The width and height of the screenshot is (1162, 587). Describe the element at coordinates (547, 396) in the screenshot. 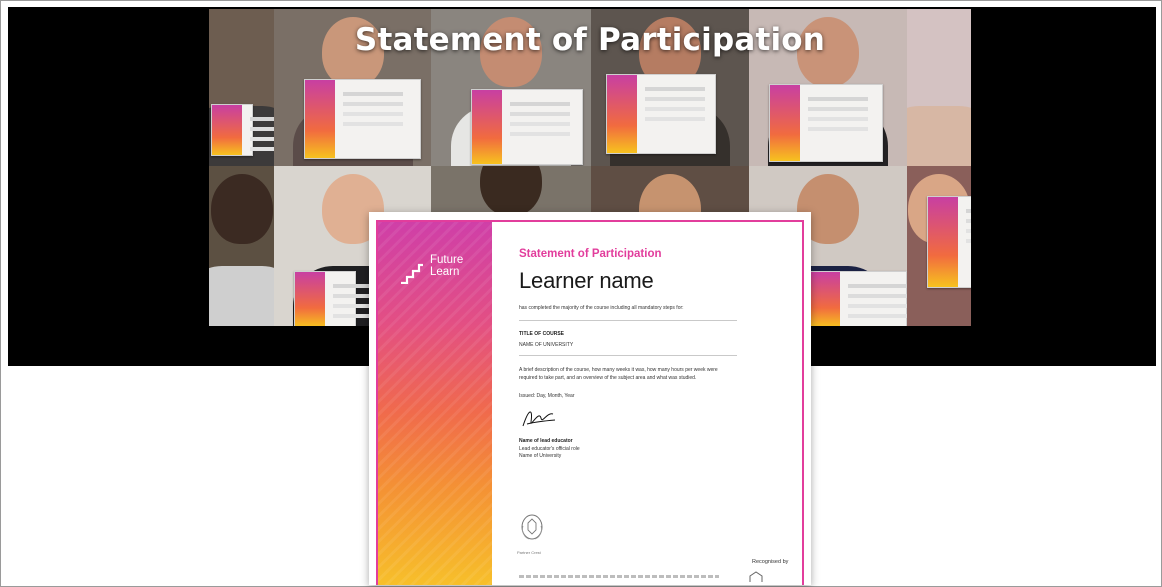

I see `issued-date: Issued: Day, Month, Year` at that location.